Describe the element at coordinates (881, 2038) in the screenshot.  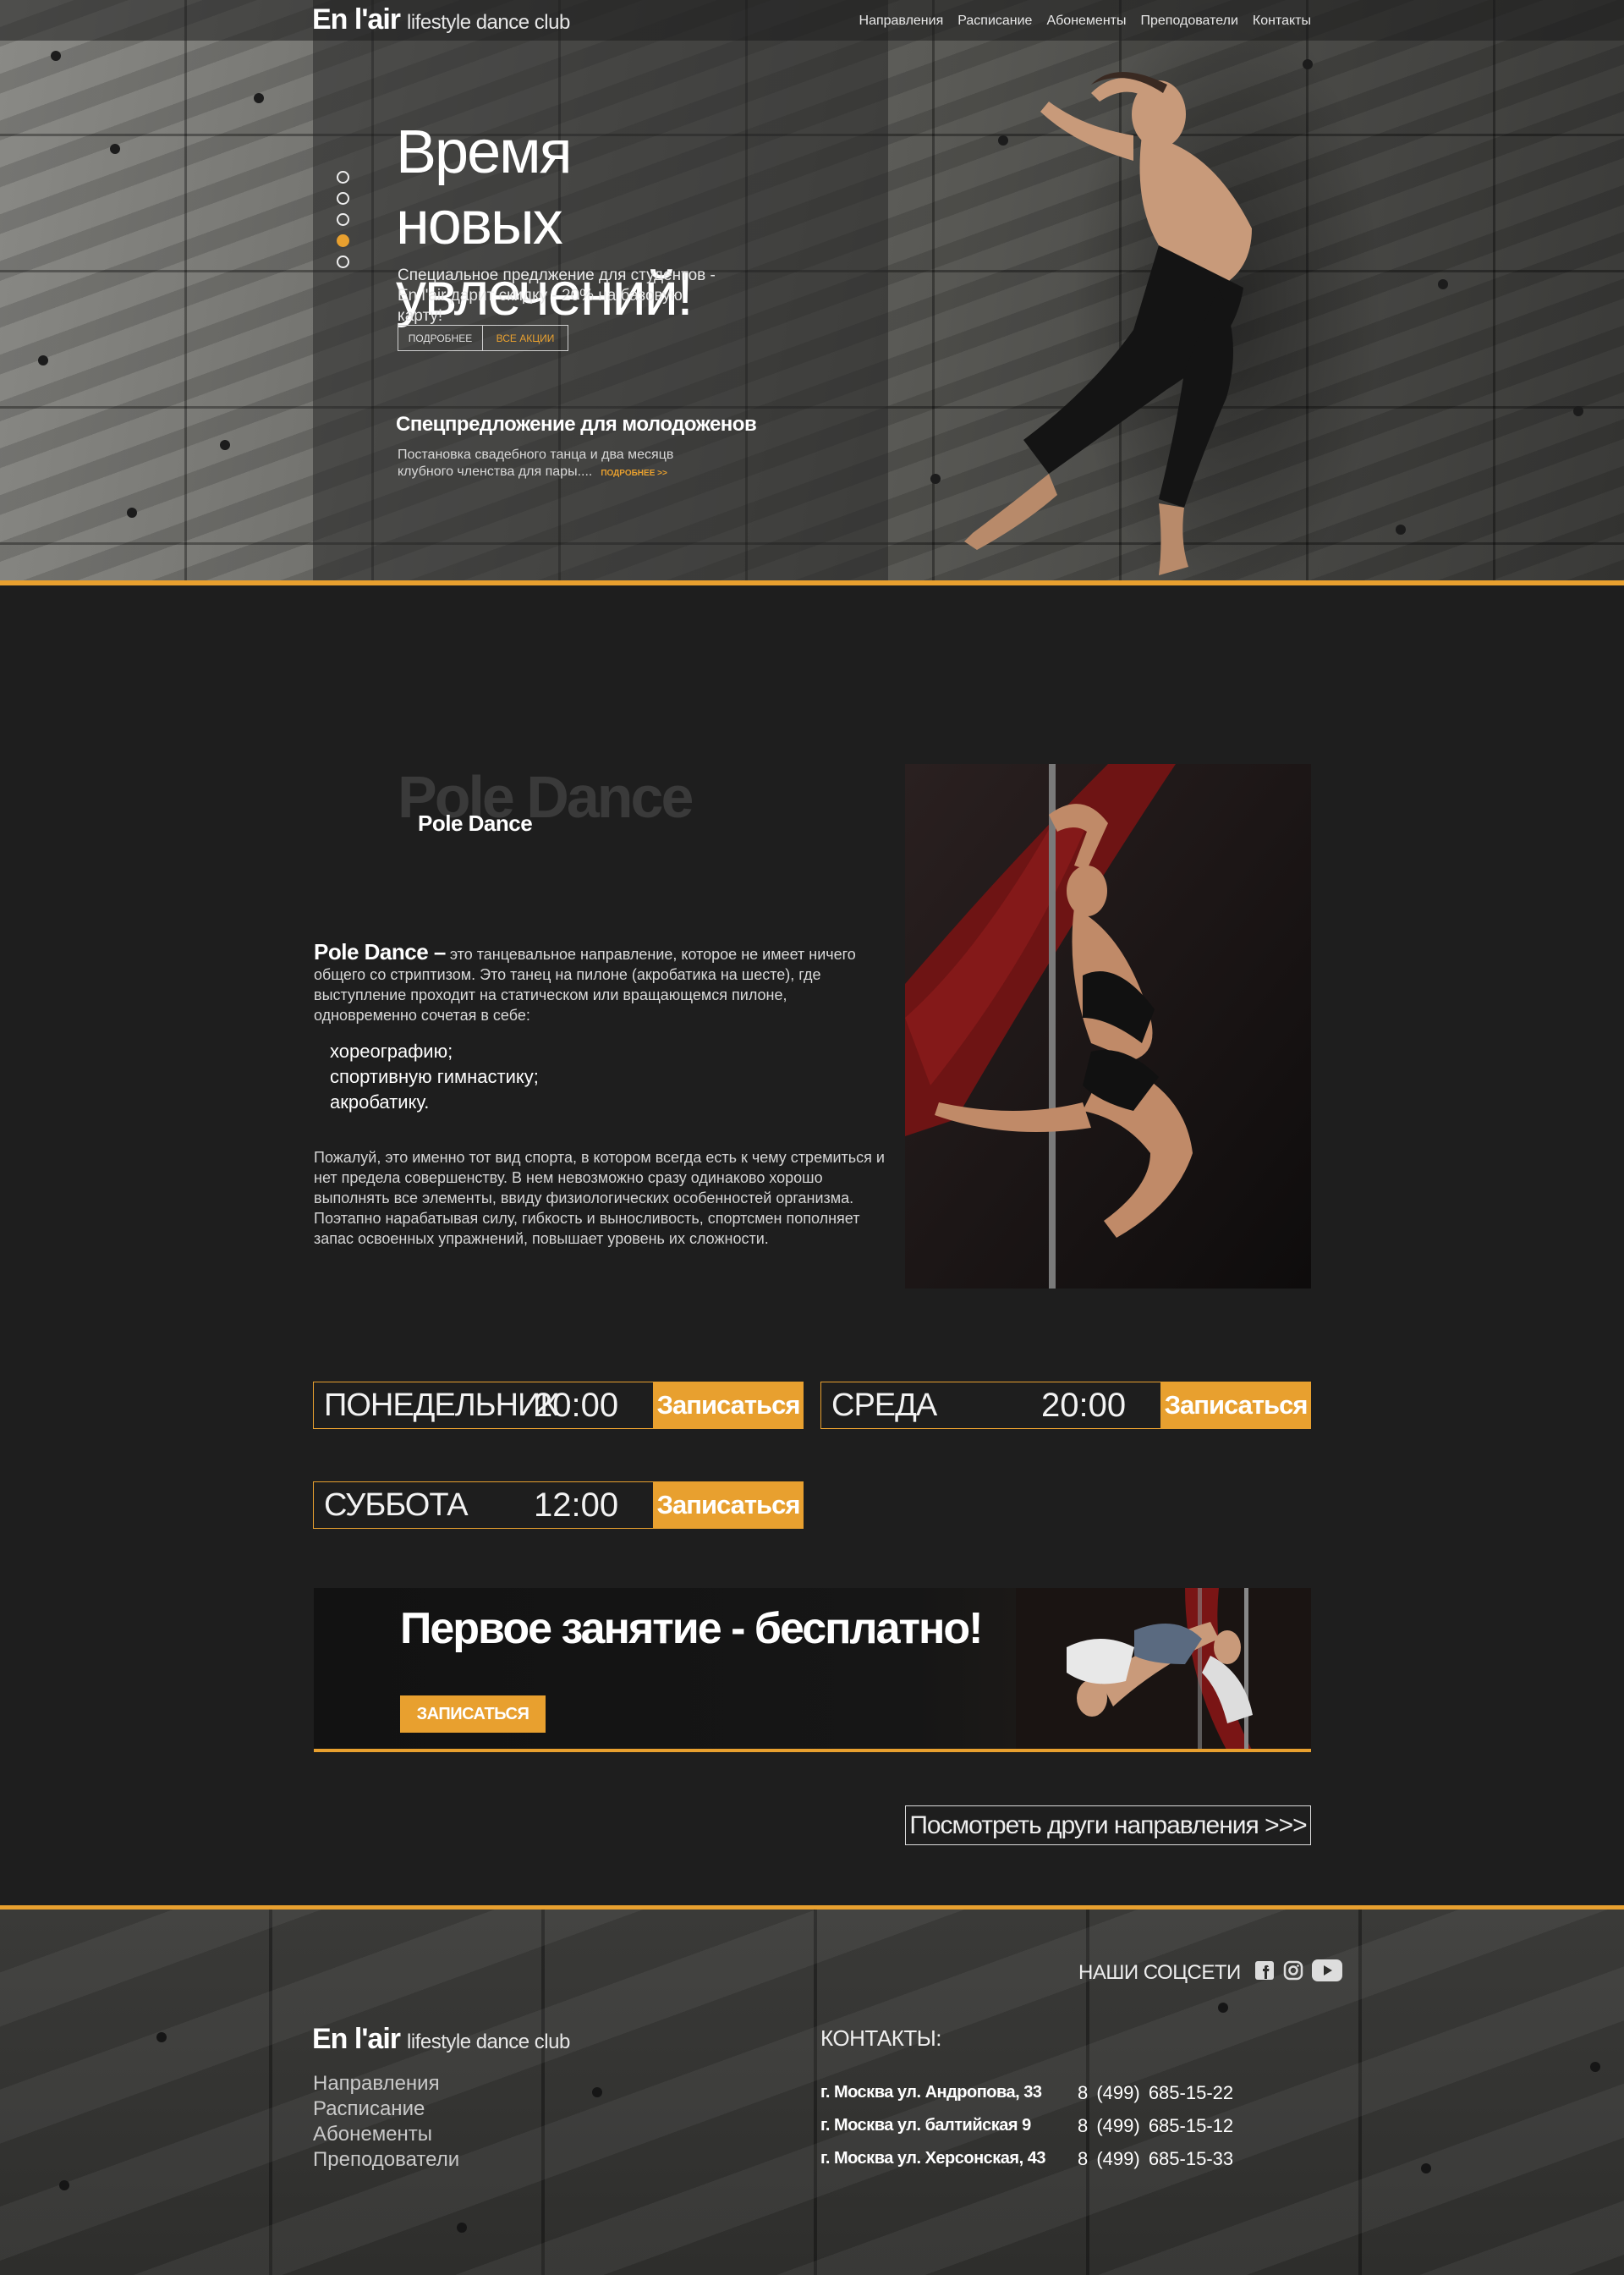
I see `contacts-title: КОНТАКТЫ:` at that location.